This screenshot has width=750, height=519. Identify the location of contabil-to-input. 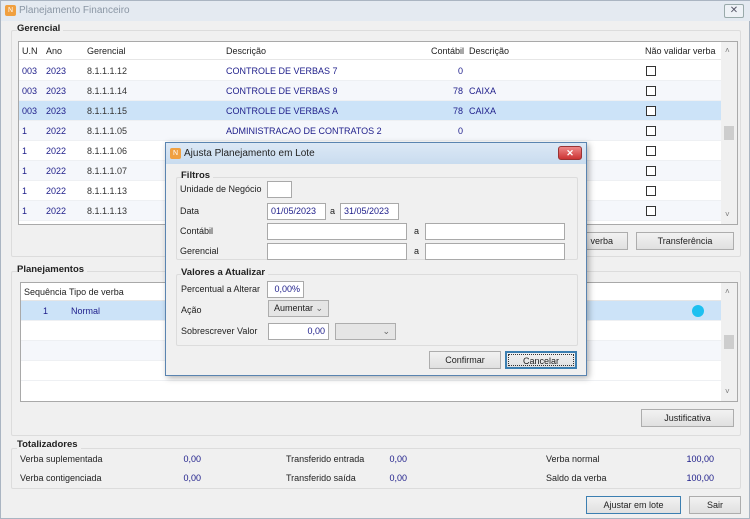
(495, 231).